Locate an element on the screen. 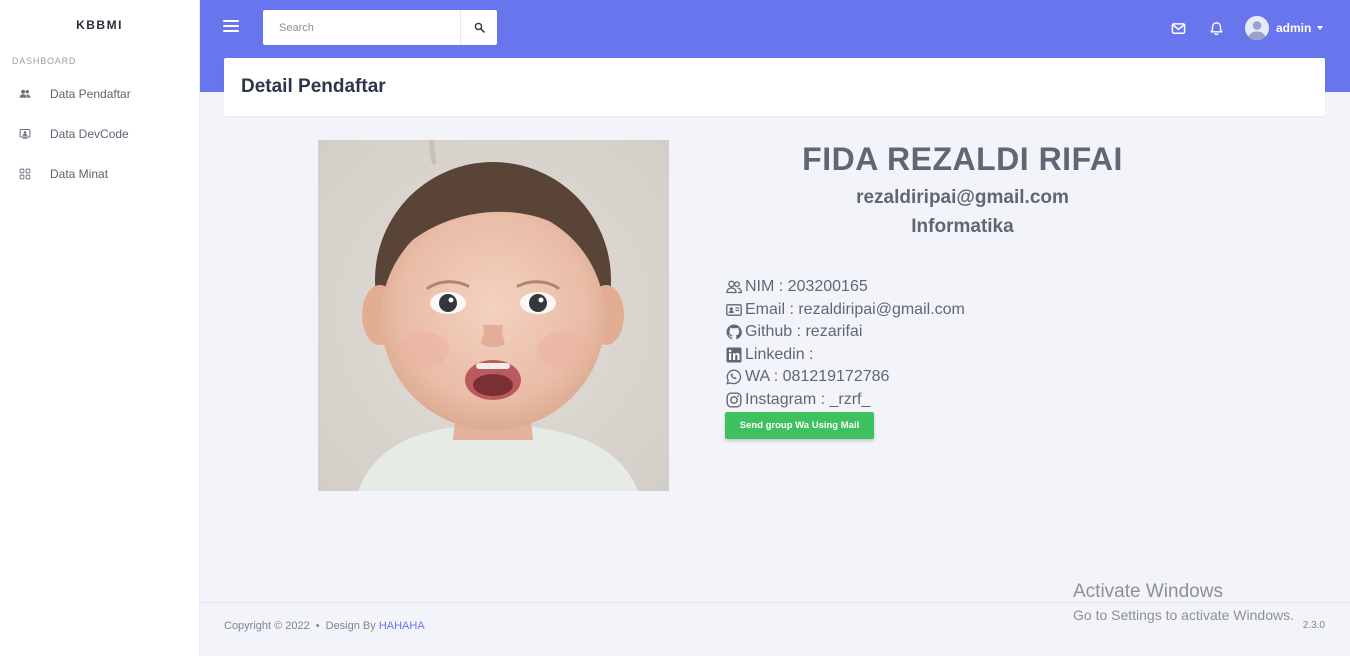 The image size is (1350, 656). profile-major: Informatika is located at coordinates (962, 226).